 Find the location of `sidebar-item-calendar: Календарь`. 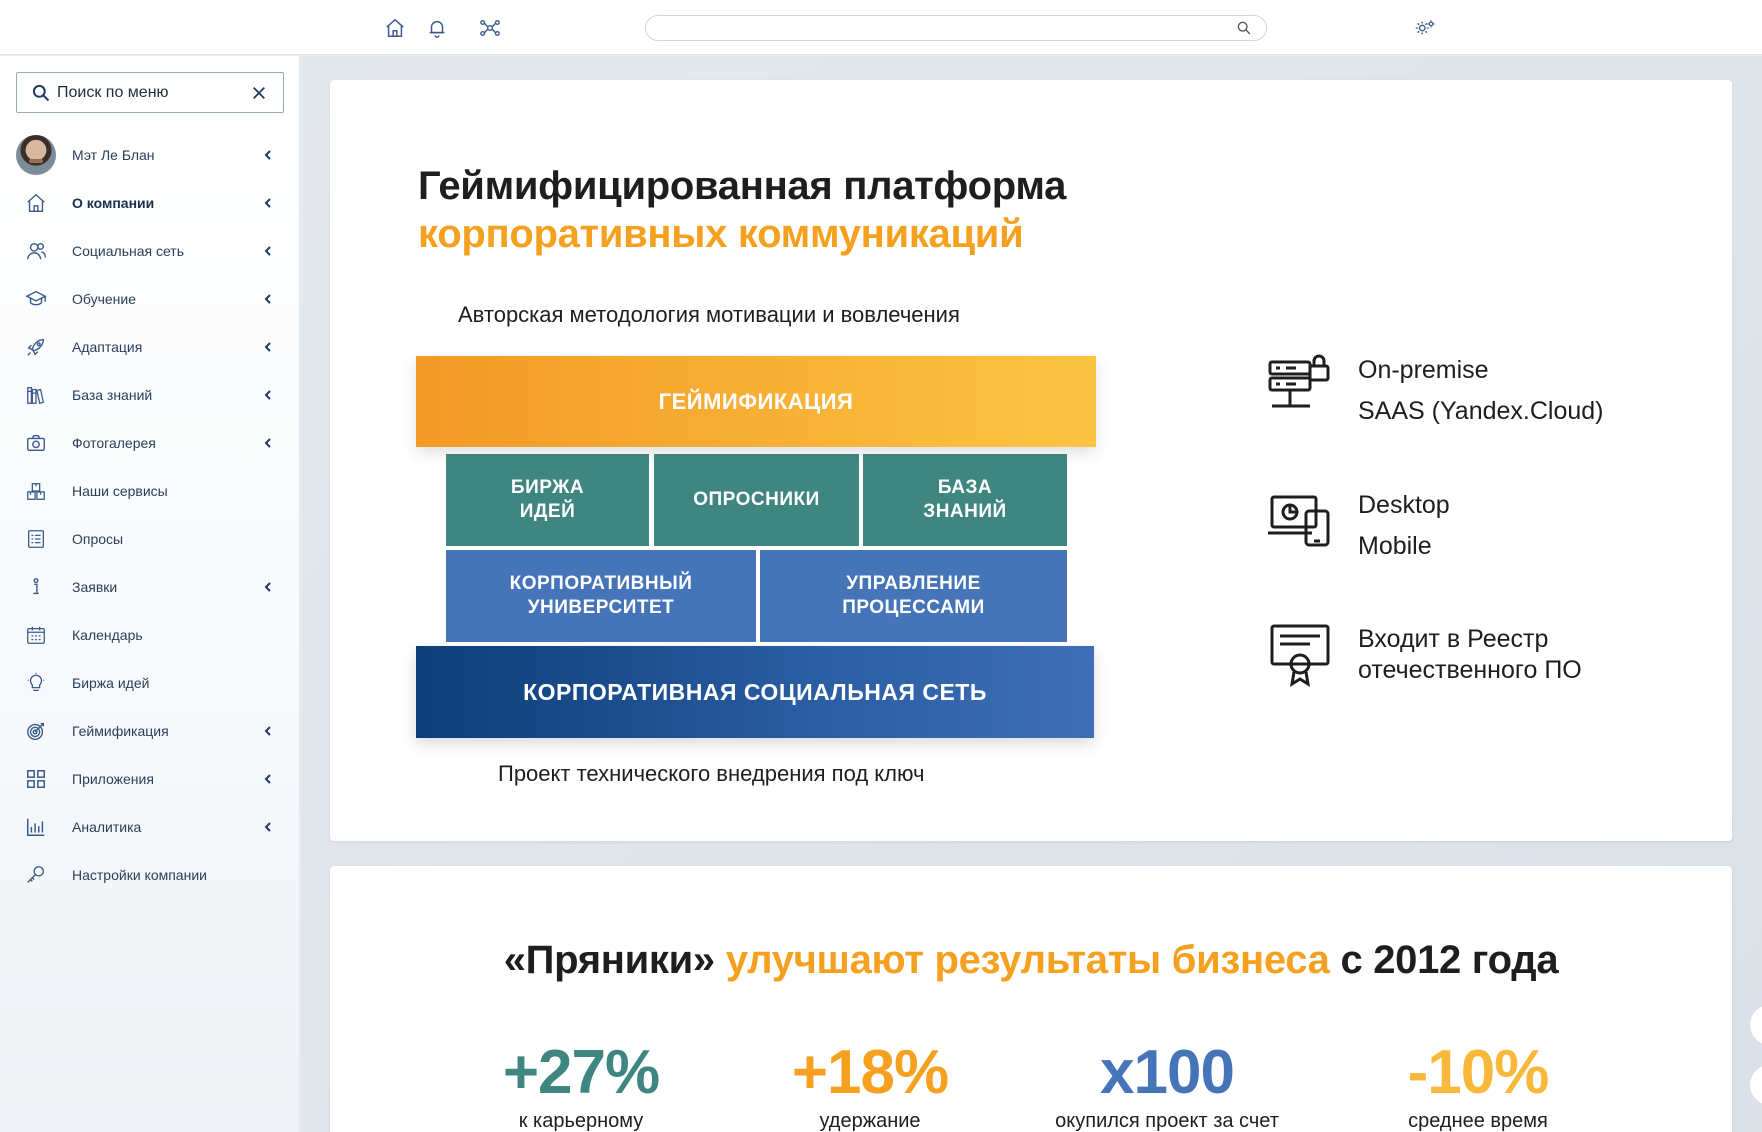

sidebar-item-calendar: Календарь is located at coordinates (150, 635).